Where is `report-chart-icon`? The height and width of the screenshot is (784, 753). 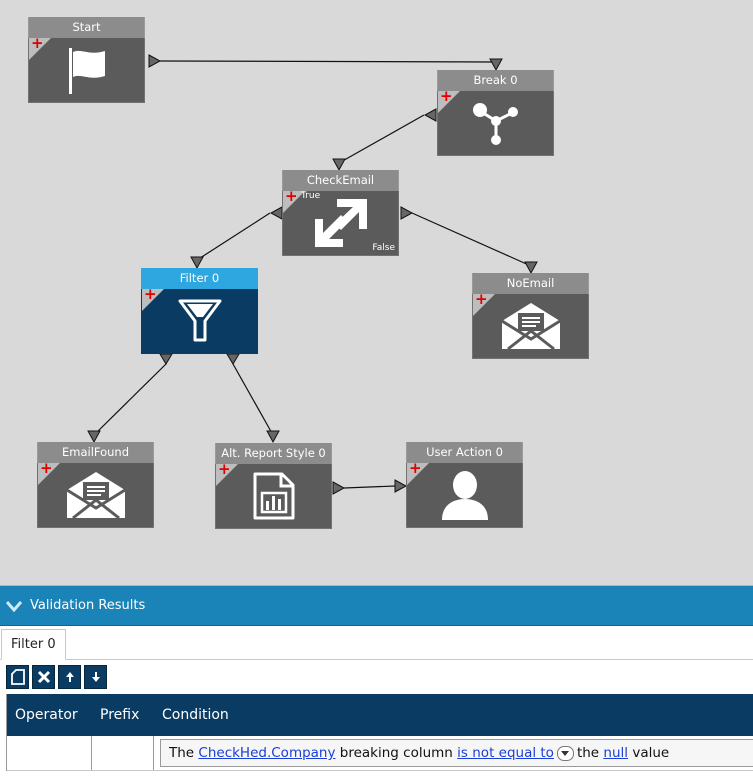
report-chart-icon is located at coordinates (273, 496).